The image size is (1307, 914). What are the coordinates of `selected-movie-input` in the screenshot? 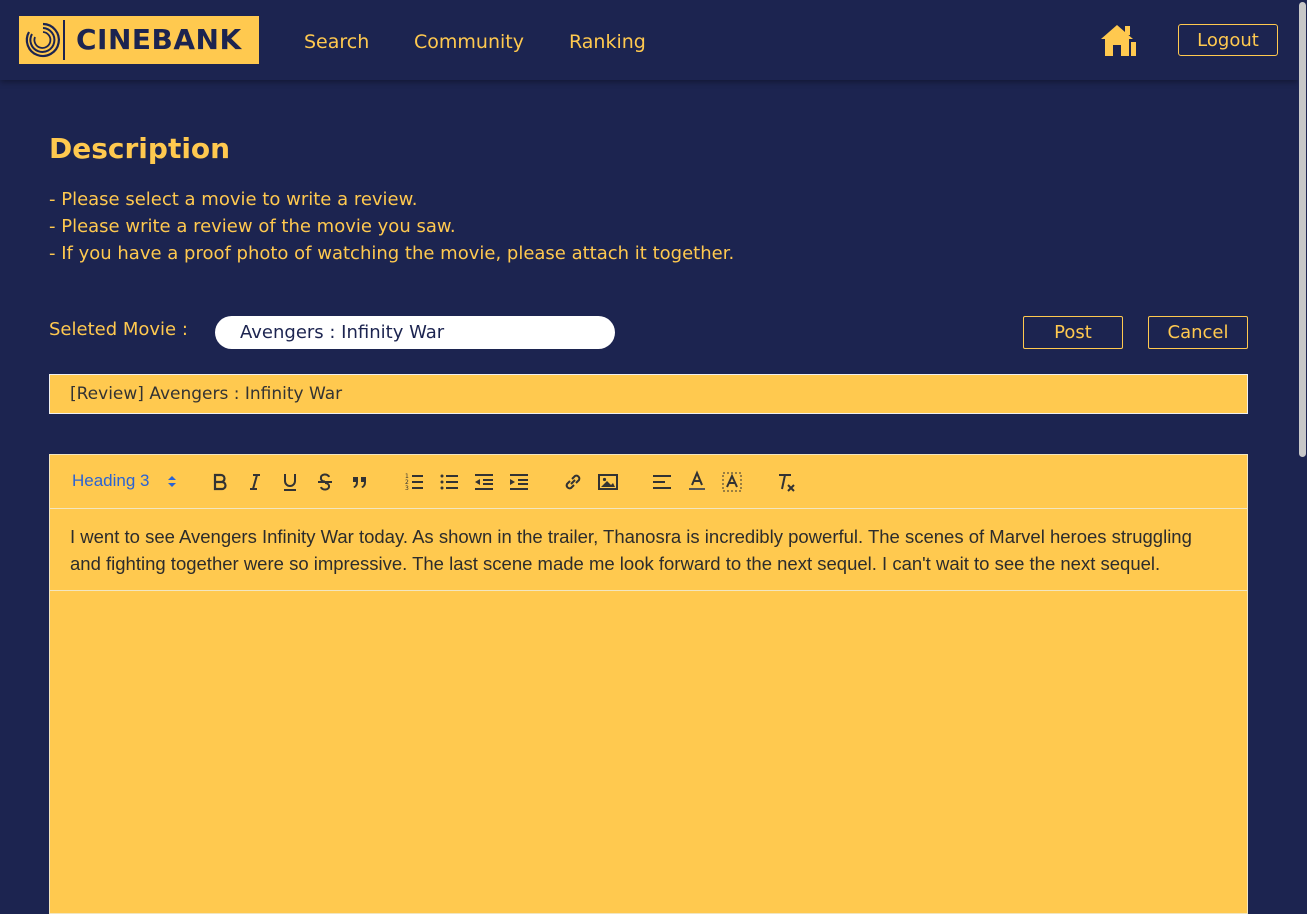 It's located at (415, 332).